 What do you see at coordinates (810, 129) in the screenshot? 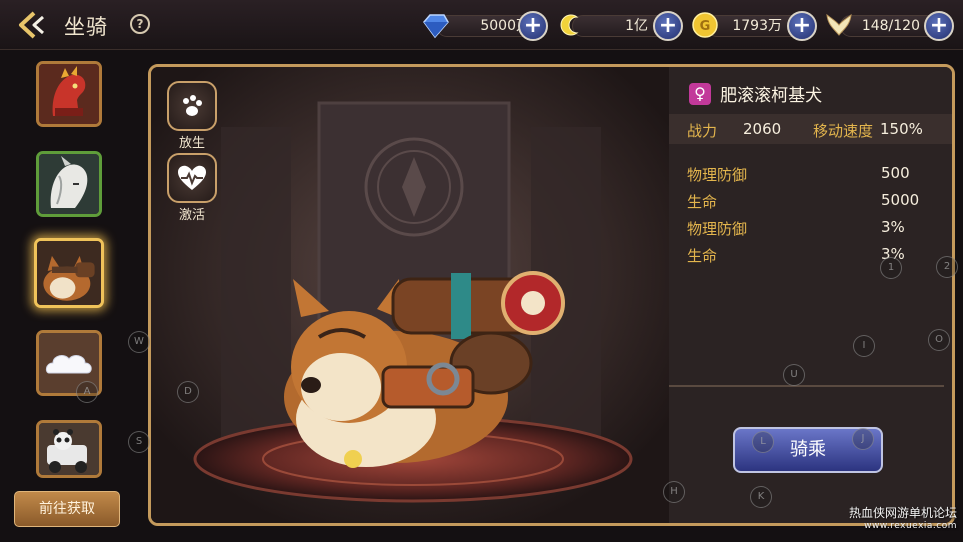
I see `core-stats-bar: 战力 2060 移动速度 150%` at bounding box center [810, 129].